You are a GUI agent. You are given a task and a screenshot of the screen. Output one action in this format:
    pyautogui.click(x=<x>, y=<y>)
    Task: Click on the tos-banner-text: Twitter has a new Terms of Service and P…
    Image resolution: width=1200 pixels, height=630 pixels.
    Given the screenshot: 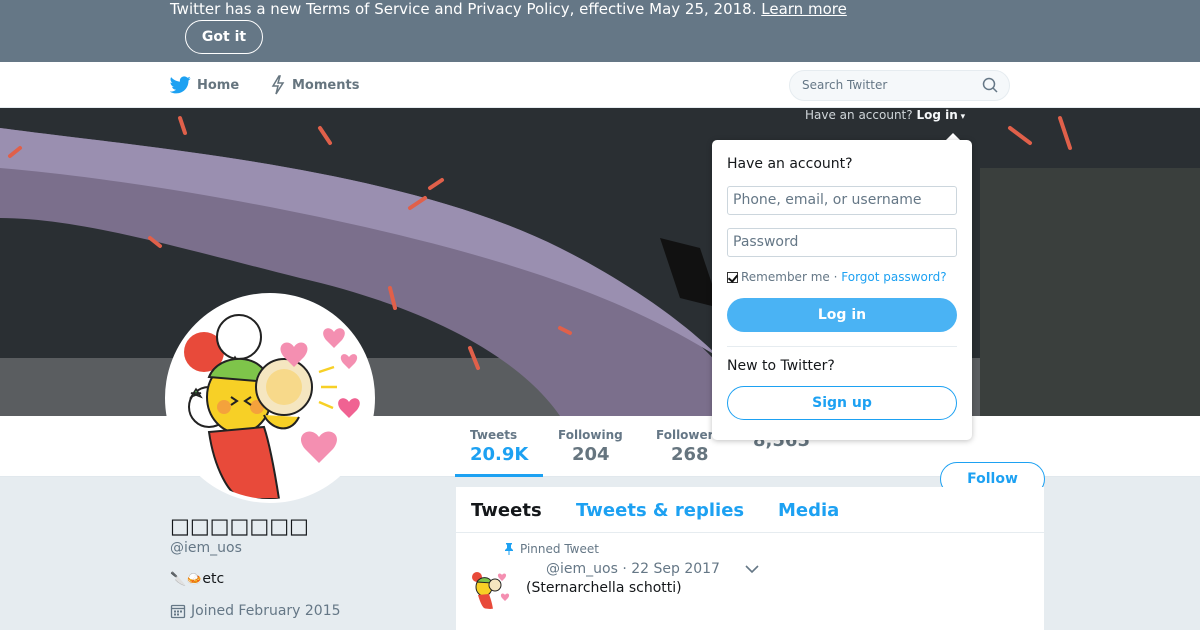 What is the action you would take?
    pyautogui.click(x=508, y=9)
    